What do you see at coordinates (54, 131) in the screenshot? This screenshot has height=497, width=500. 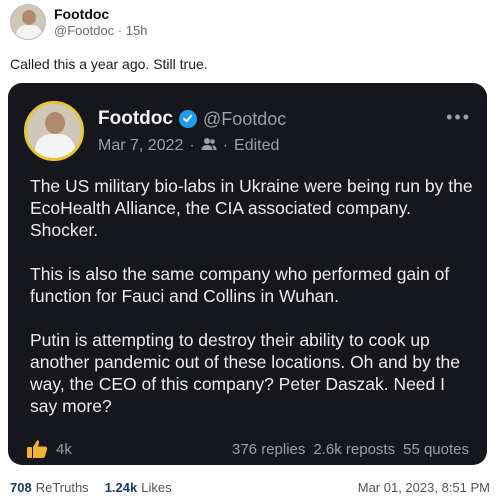 I see `quoted-avatar` at bounding box center [54, 131].